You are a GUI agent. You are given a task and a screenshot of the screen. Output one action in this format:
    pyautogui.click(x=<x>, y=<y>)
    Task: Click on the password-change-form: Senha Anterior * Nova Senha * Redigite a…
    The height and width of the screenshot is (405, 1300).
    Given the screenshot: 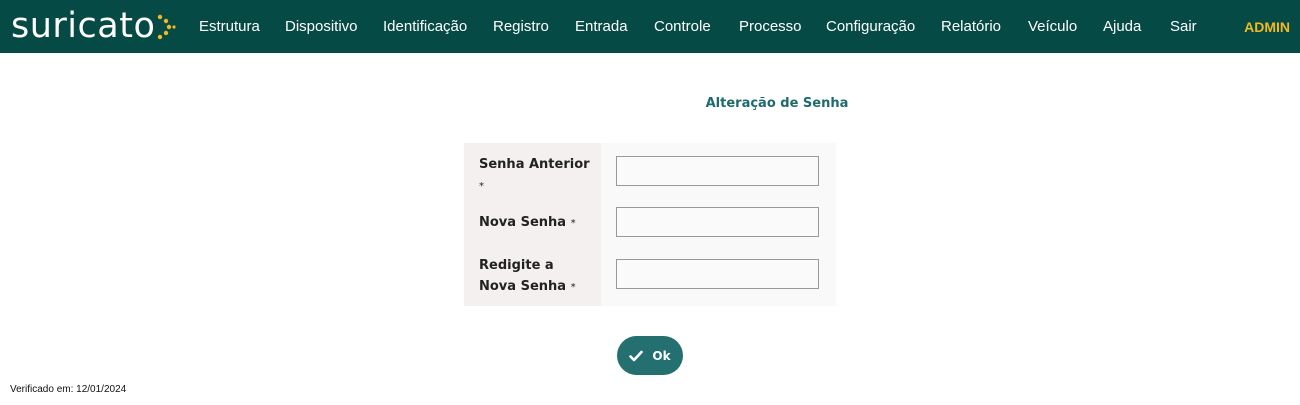 What is the action you would take?
    pyautogui.click(x=650, y=224)
    